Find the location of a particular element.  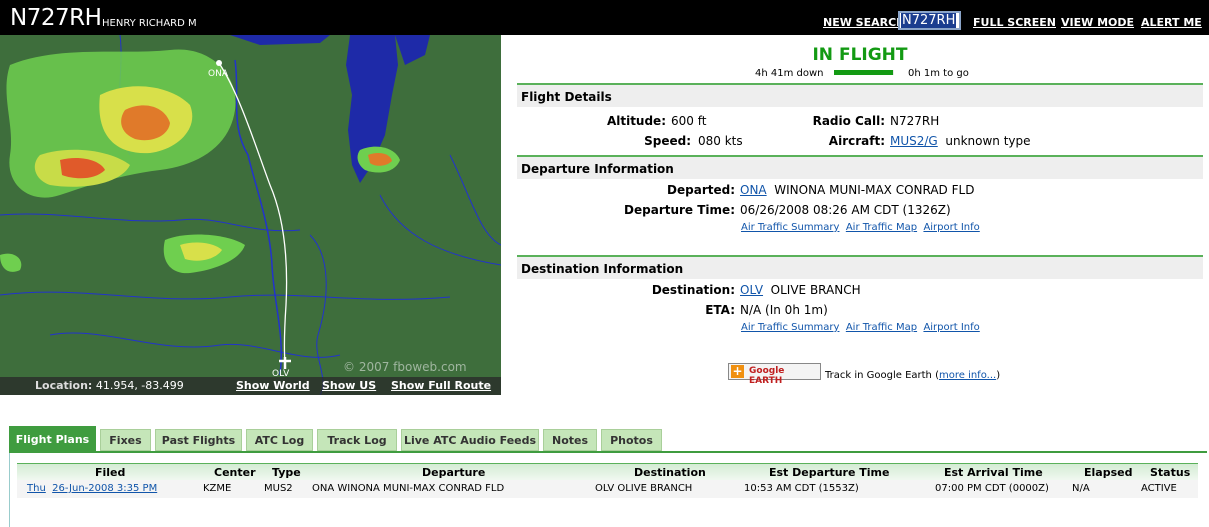

view-mode-link: VIEW MODE is located at coordinates (1097, 22).